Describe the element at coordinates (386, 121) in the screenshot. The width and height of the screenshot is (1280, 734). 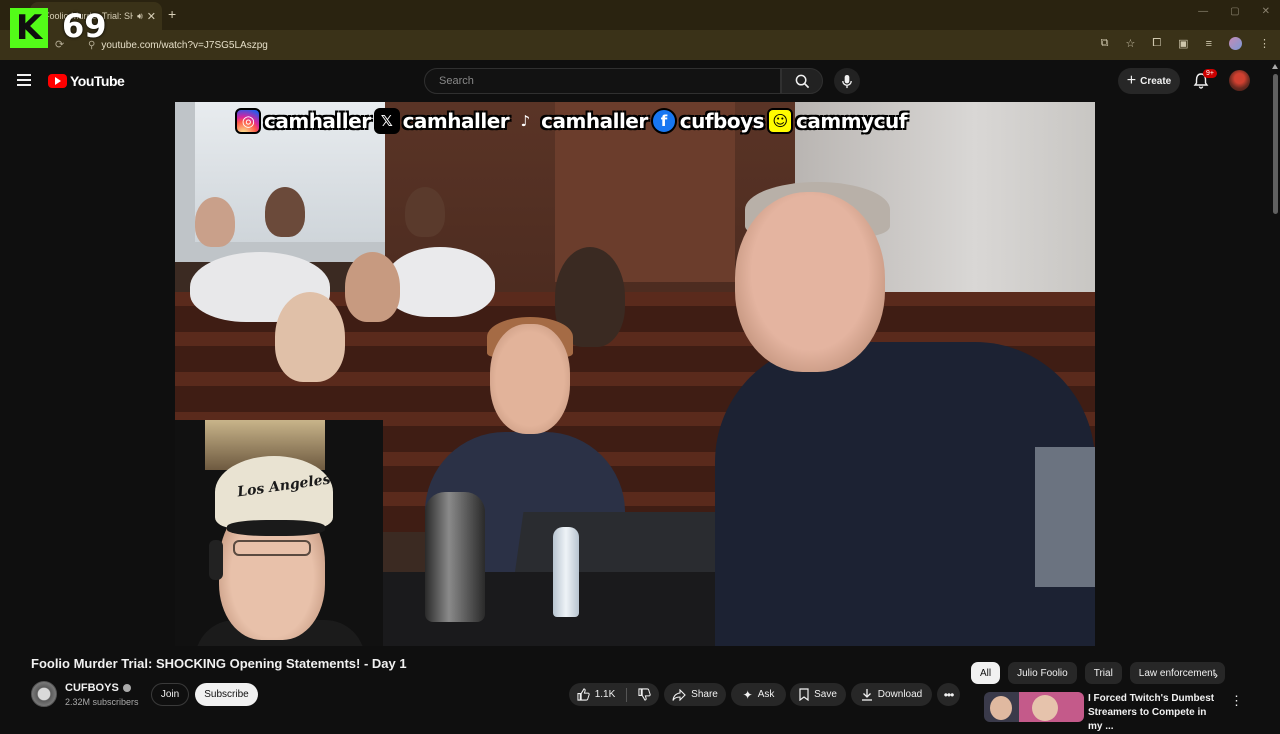
I see `x-icon: 𝕏` at that location.